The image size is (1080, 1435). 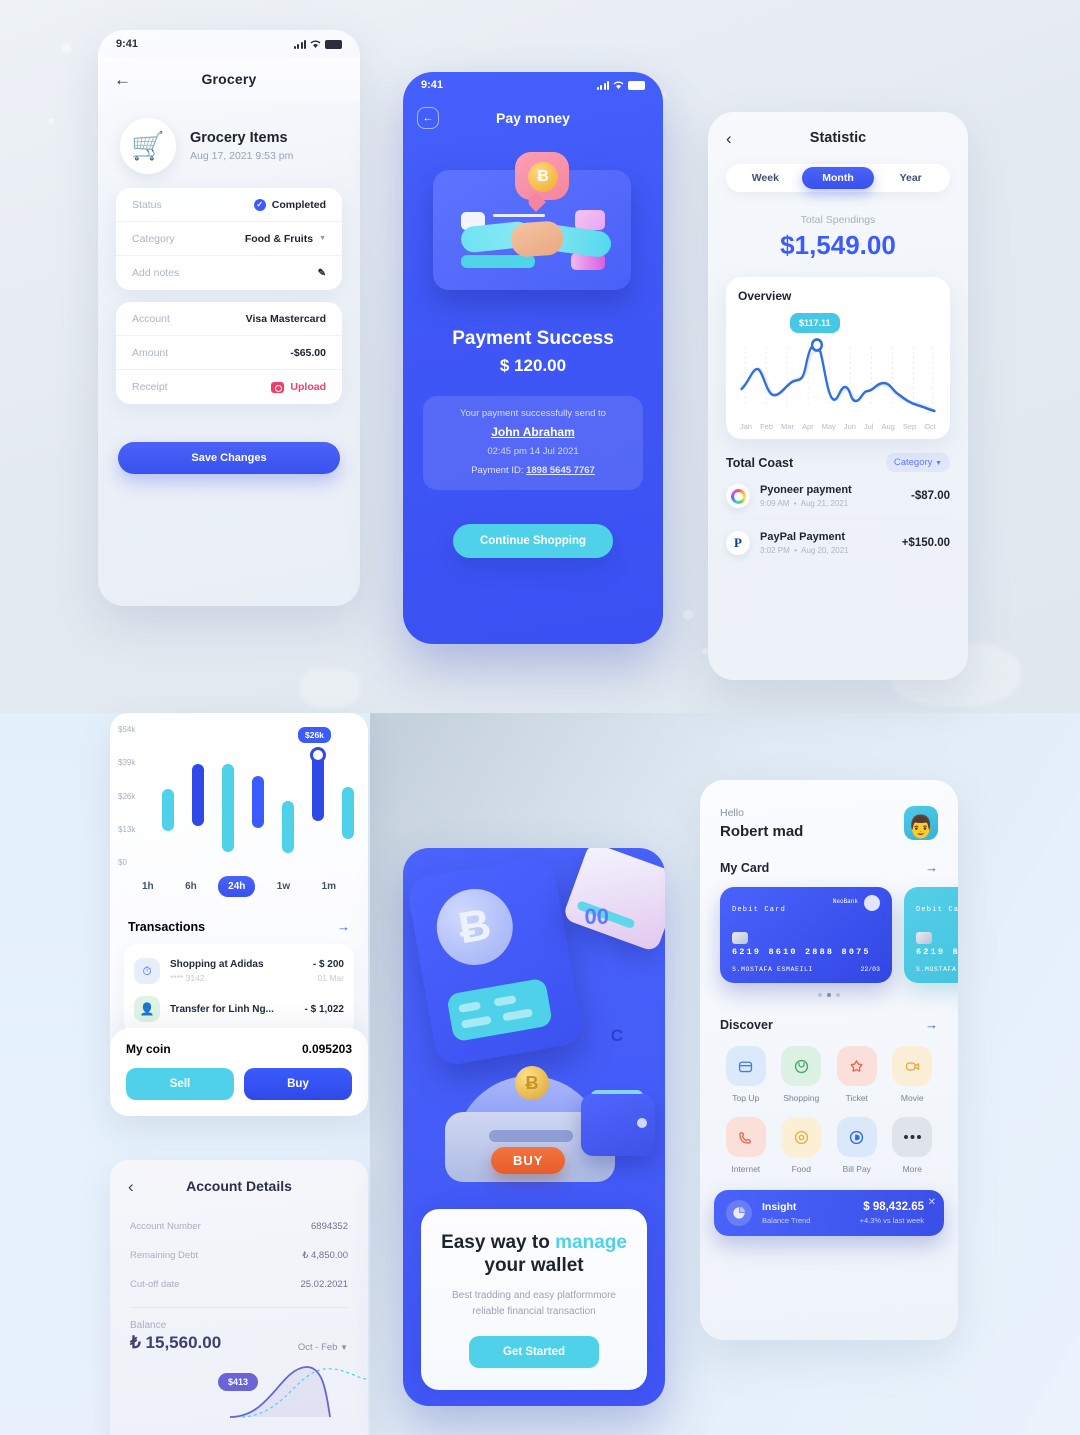 I want to click on timeframe-segmented-control: 1h 6h 24h 1w 1m, so click(x=239, y=886).